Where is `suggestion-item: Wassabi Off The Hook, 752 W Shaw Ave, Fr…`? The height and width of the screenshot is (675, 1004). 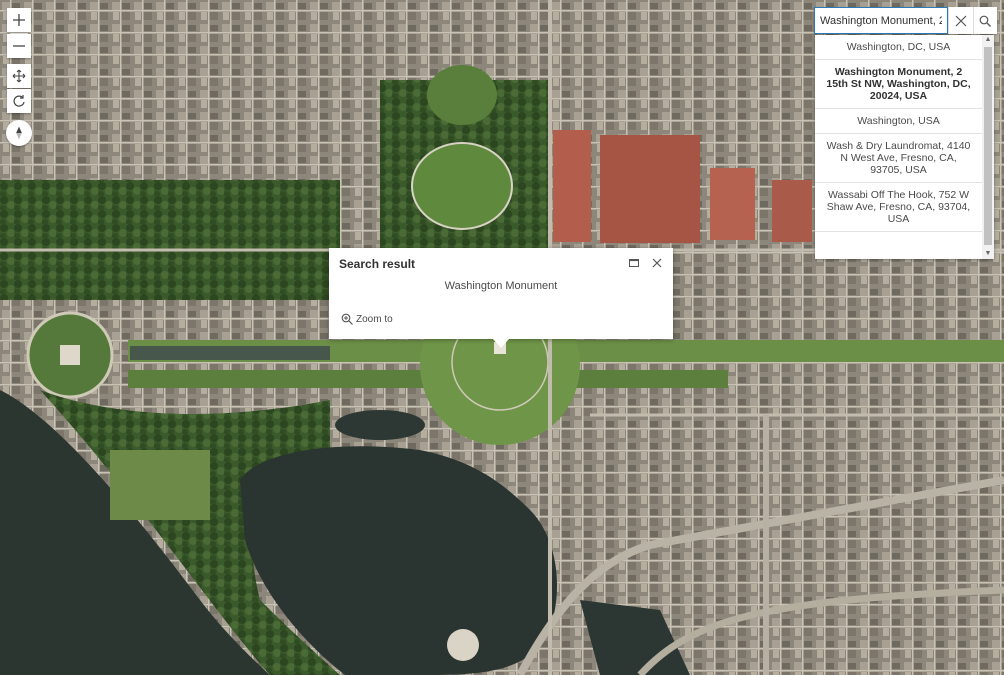 suggestion-item: Wassabi Off The Hook, 752 W Shaw Ave, Fr… is located at coordinates (898, 207).